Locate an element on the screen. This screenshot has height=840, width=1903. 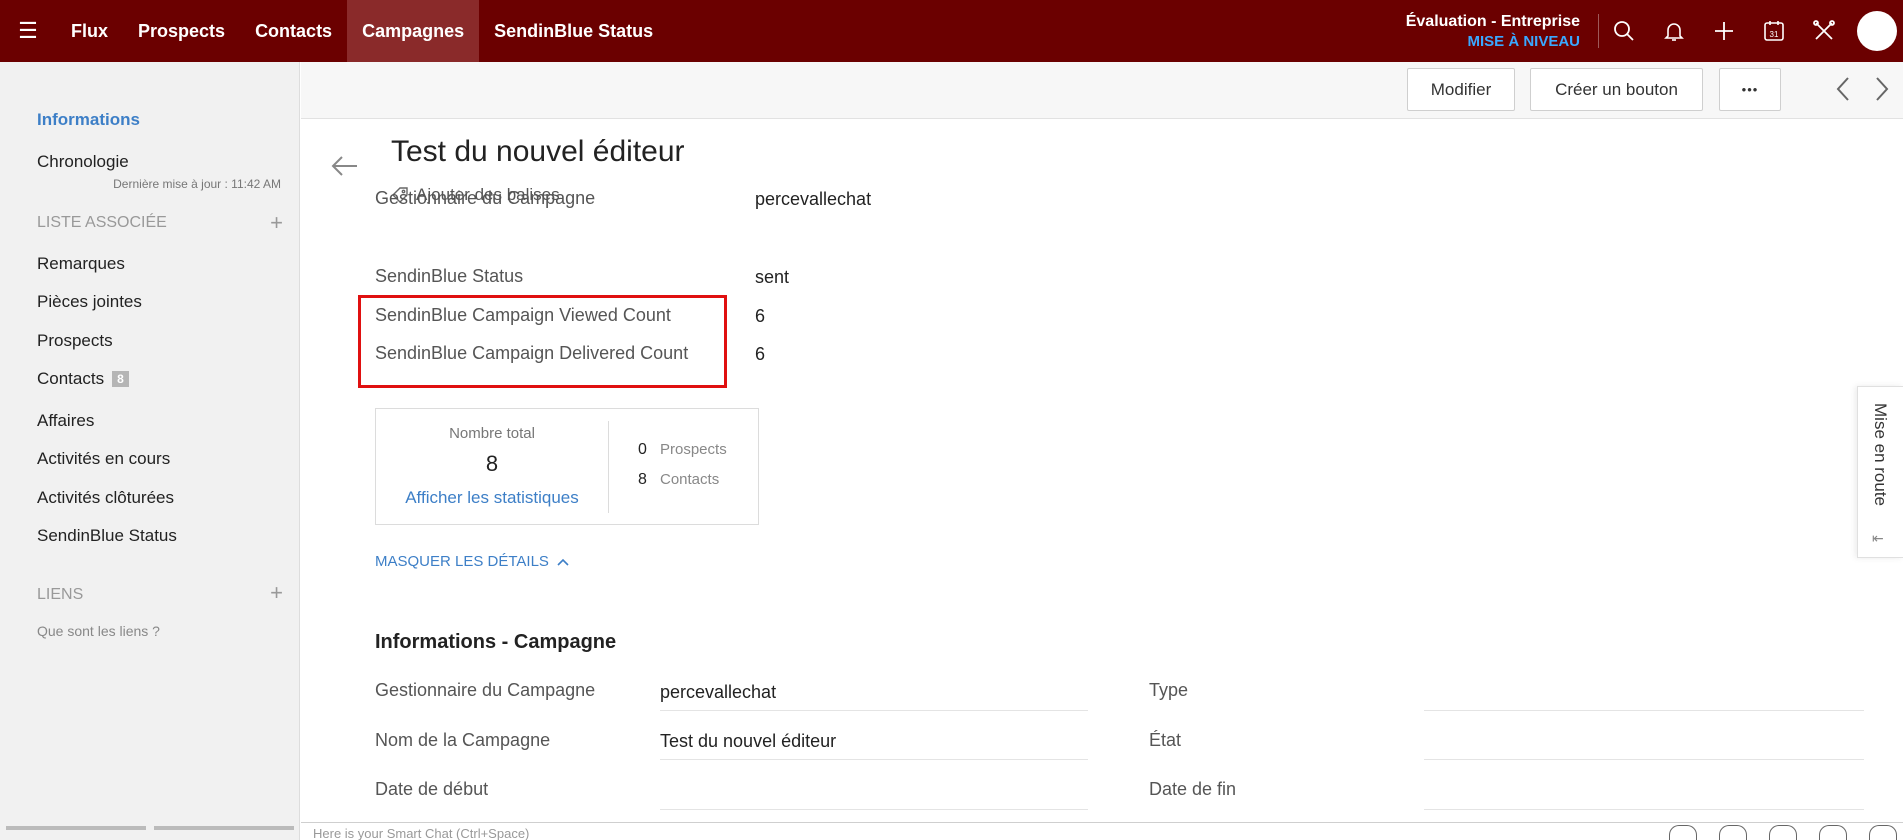
search-icon is located at coordinates (1624, 31).